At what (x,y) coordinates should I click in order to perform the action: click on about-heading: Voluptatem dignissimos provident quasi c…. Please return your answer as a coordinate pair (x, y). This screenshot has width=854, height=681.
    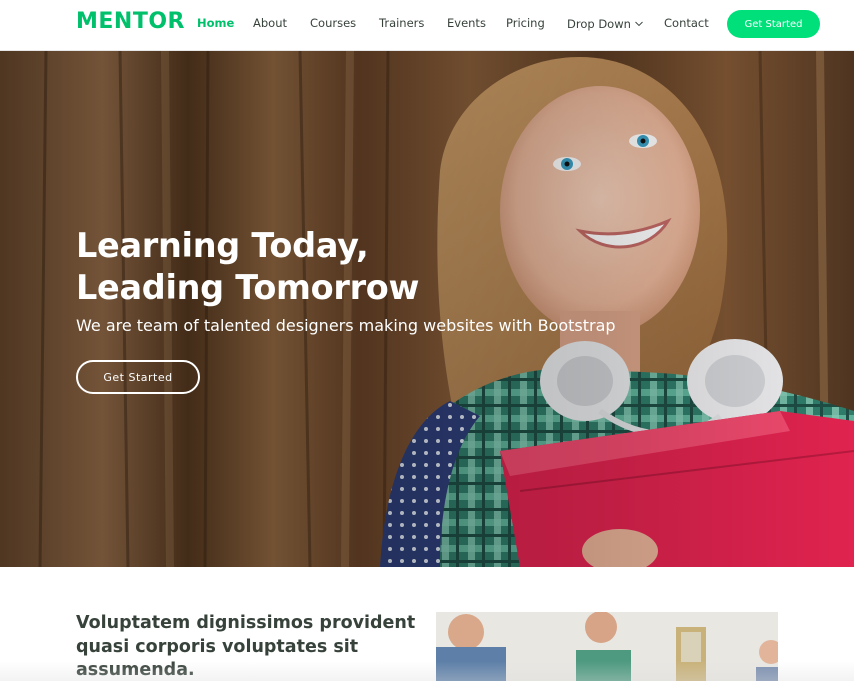
    Looking at the image, I should click on (246, 646).